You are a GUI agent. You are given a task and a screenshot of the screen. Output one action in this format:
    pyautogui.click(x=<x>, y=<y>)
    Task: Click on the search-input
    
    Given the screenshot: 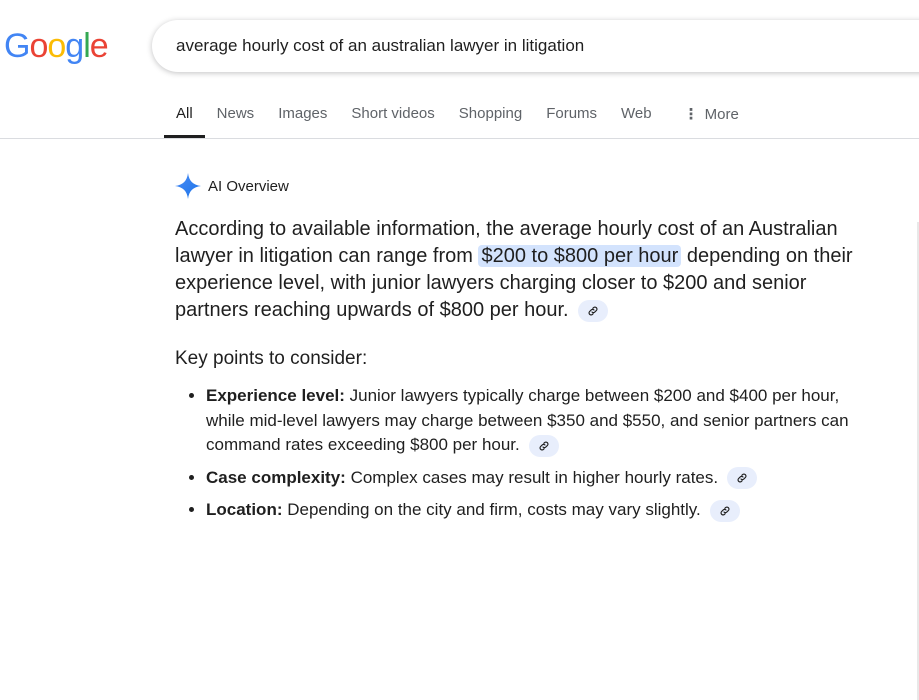 What is the action you would take?
    pyautogui.click(x=526, y=46)
    